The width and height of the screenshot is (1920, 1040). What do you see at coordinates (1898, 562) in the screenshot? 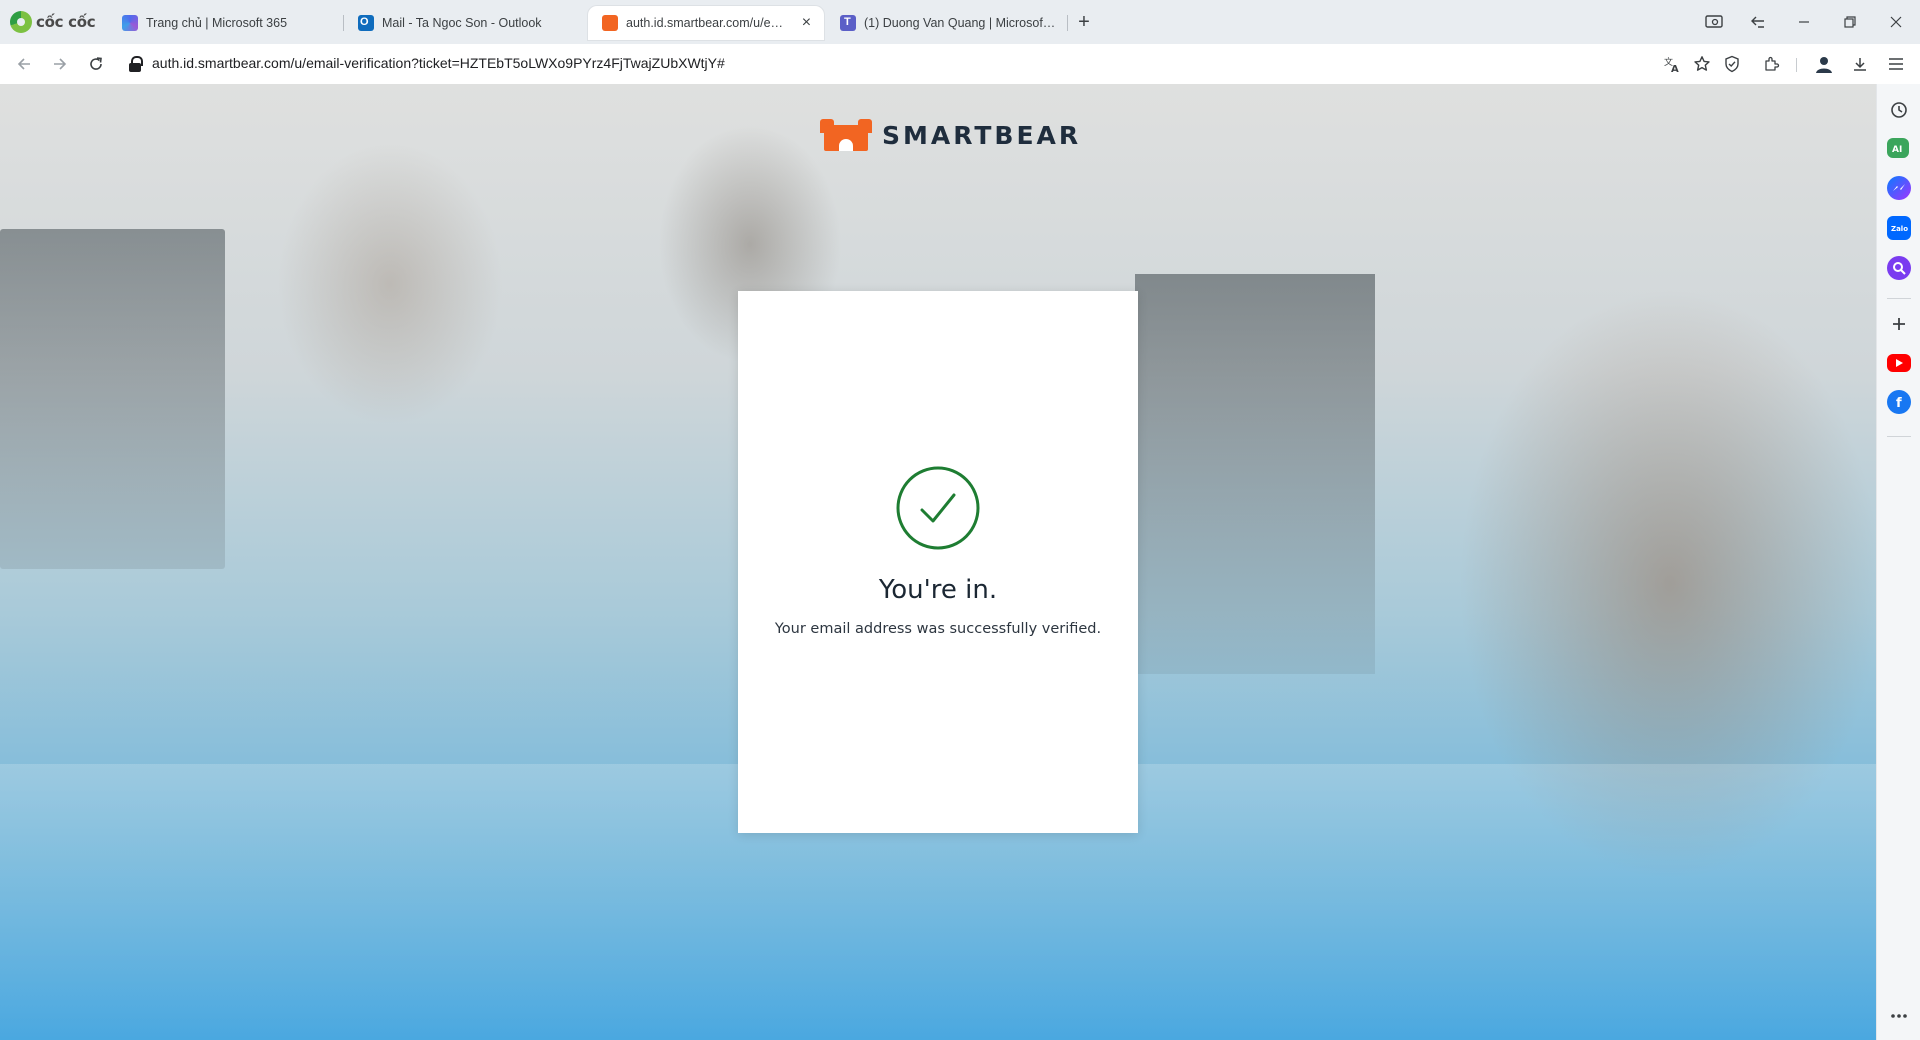
I see `browser-sidebar: AI Zalo f` at bounding box center [1898, 562].